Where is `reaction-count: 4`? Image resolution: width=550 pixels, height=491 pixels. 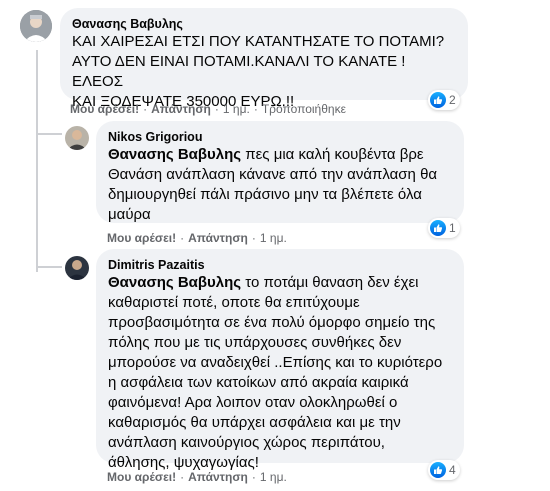 reaction-count: 4 is located at coordinates (444, 470).